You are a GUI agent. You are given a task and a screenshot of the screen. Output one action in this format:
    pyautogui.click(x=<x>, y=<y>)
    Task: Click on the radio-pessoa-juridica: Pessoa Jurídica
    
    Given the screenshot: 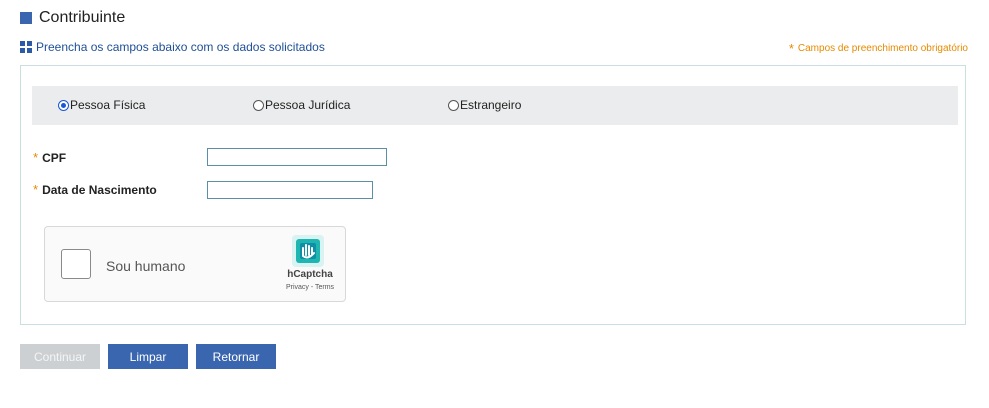 What is the action you would take?
    pyautogui.click(x=301, y=105)
    